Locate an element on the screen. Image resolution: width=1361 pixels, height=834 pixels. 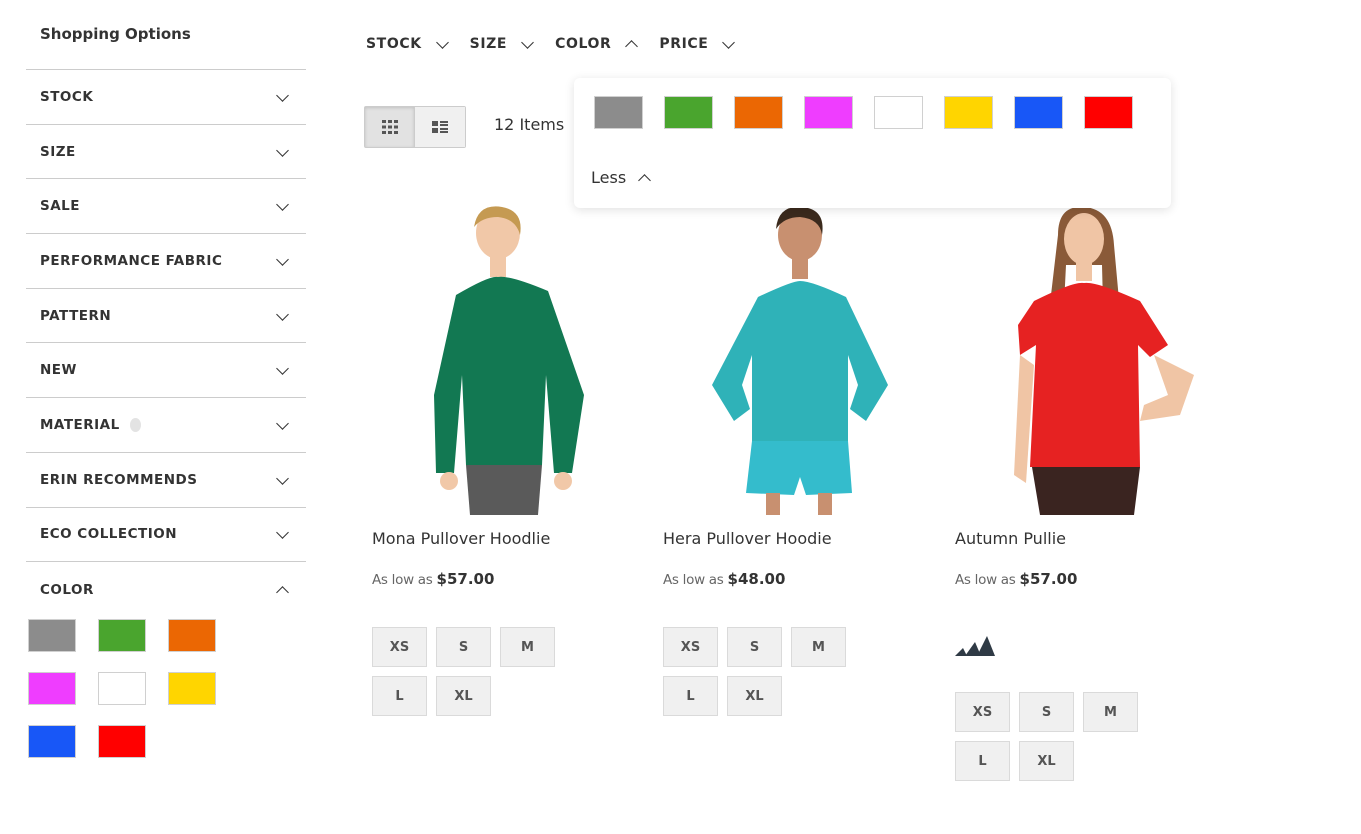
top-filter-stock: STOCK is located at coordinates (407, 44).